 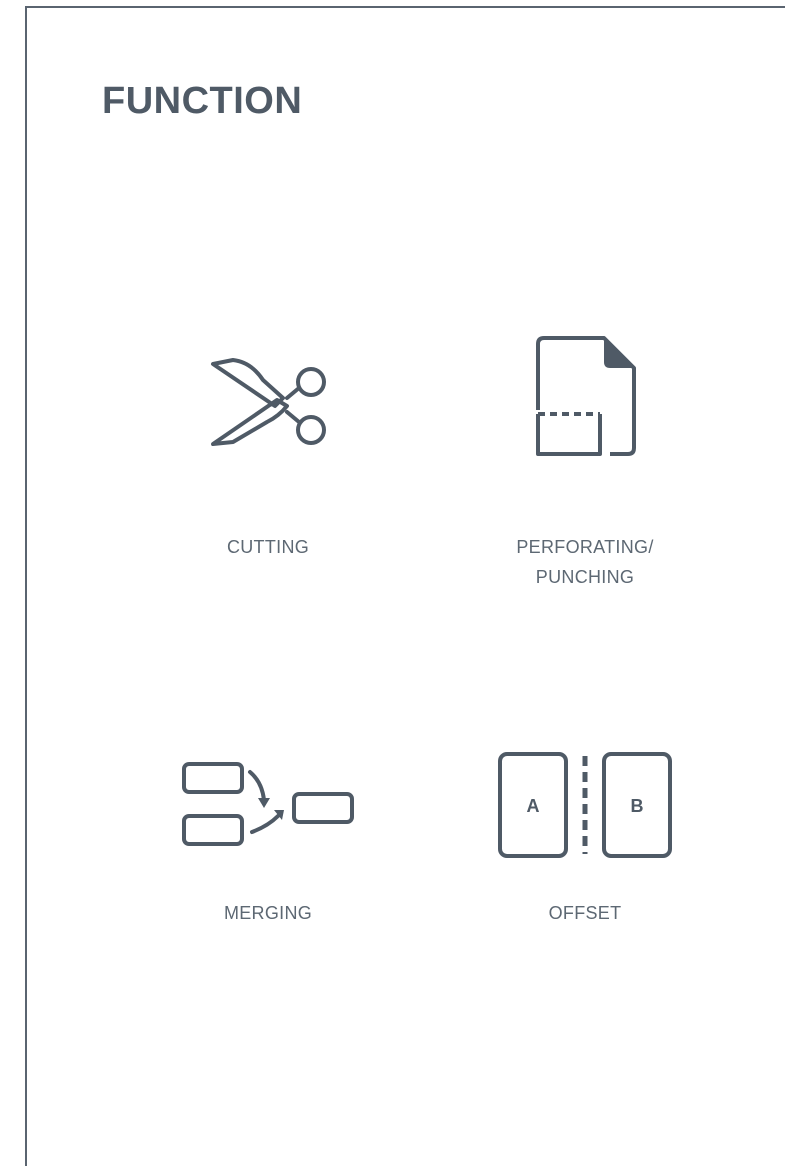 What do you see at coordinates (268, 547) in the screenshot?
I see `label-cutting: CUTTING` at bounding box center [268, 547].